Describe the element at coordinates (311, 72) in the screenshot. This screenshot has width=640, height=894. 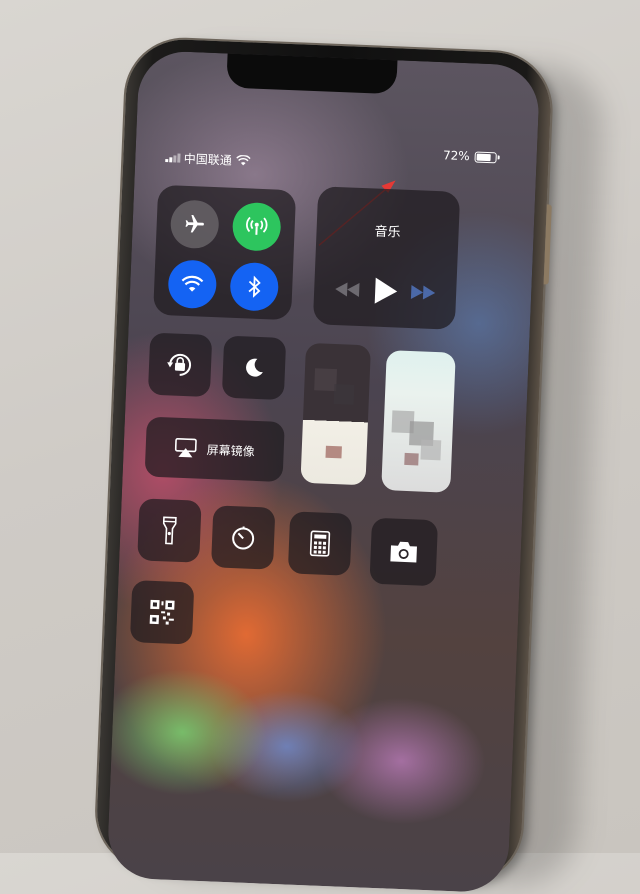
I see `notch` at that location.